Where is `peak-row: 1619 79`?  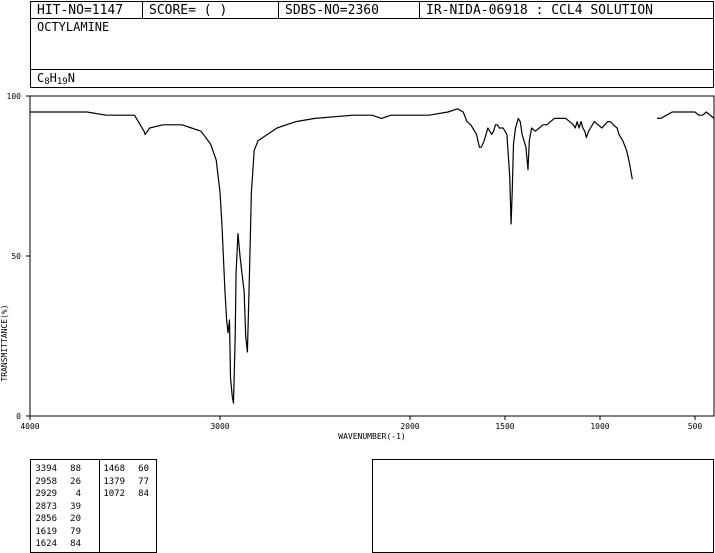
peak-row: 1619 79 is located at coordinates (57, 532).